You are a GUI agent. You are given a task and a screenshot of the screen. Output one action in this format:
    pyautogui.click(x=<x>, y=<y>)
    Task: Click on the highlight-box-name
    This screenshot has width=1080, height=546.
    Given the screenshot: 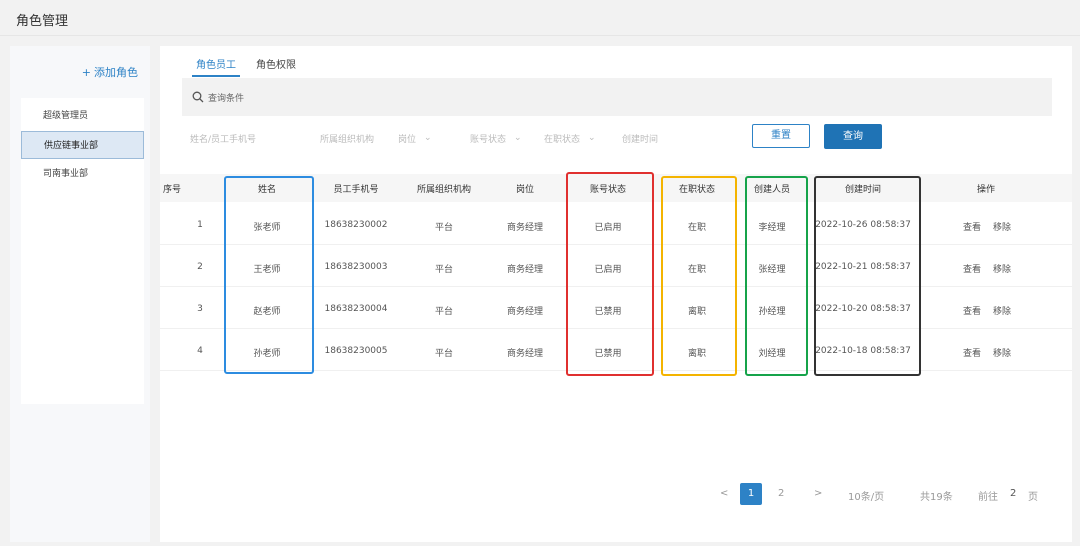 What is the action you would take?
    pyautogui.click(x=269, y=275)
    